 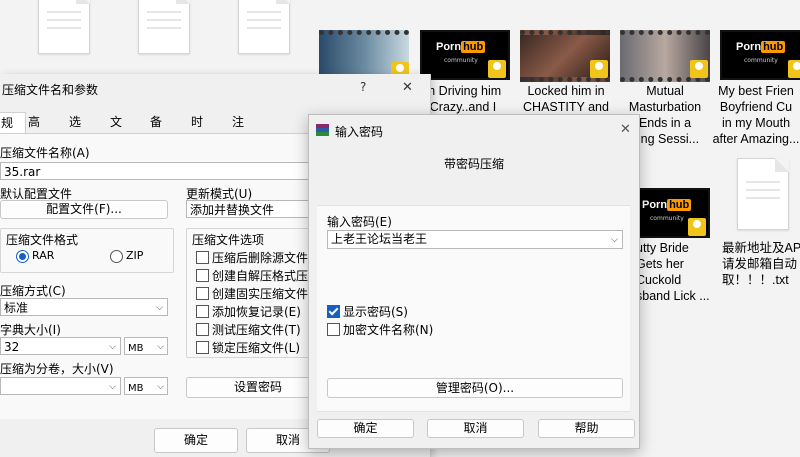 I want to click on dict-unit-select: MB ⌵, so click(x=146, y=346).